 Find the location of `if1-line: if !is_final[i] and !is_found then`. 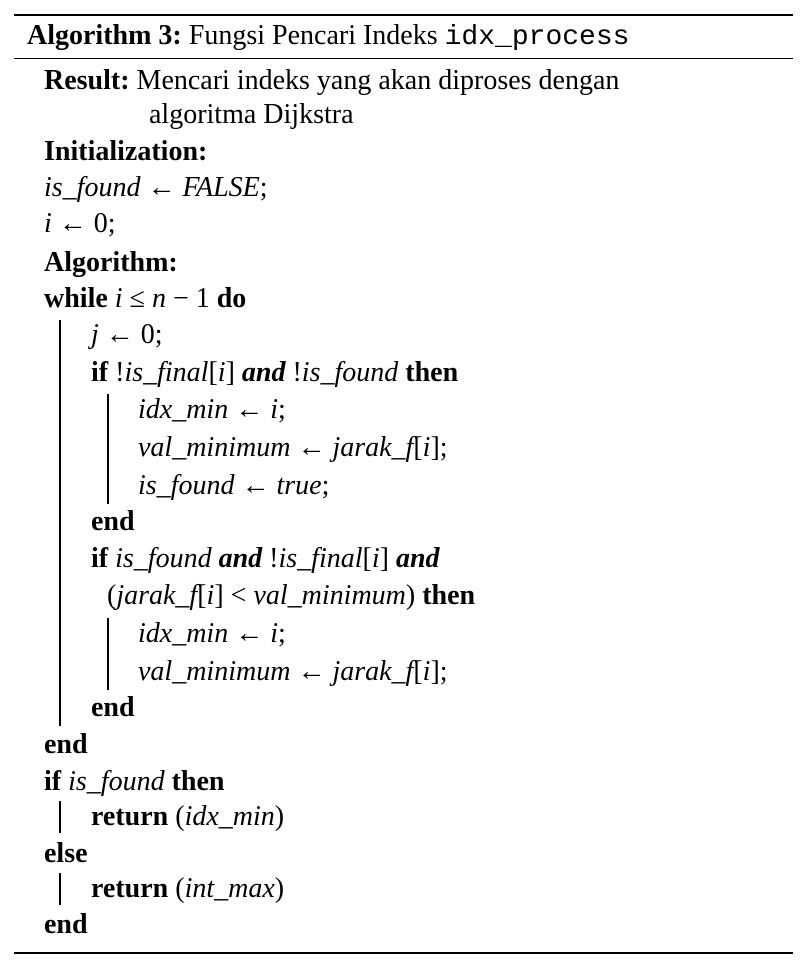

if1-line: if !is_final[i] and !is_found then is located at coordinates (275, 372).